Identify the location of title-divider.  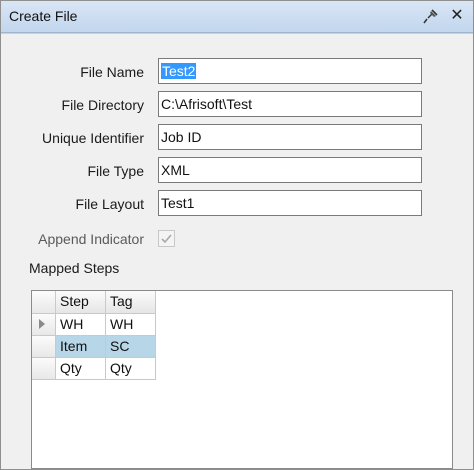
(237, 33).